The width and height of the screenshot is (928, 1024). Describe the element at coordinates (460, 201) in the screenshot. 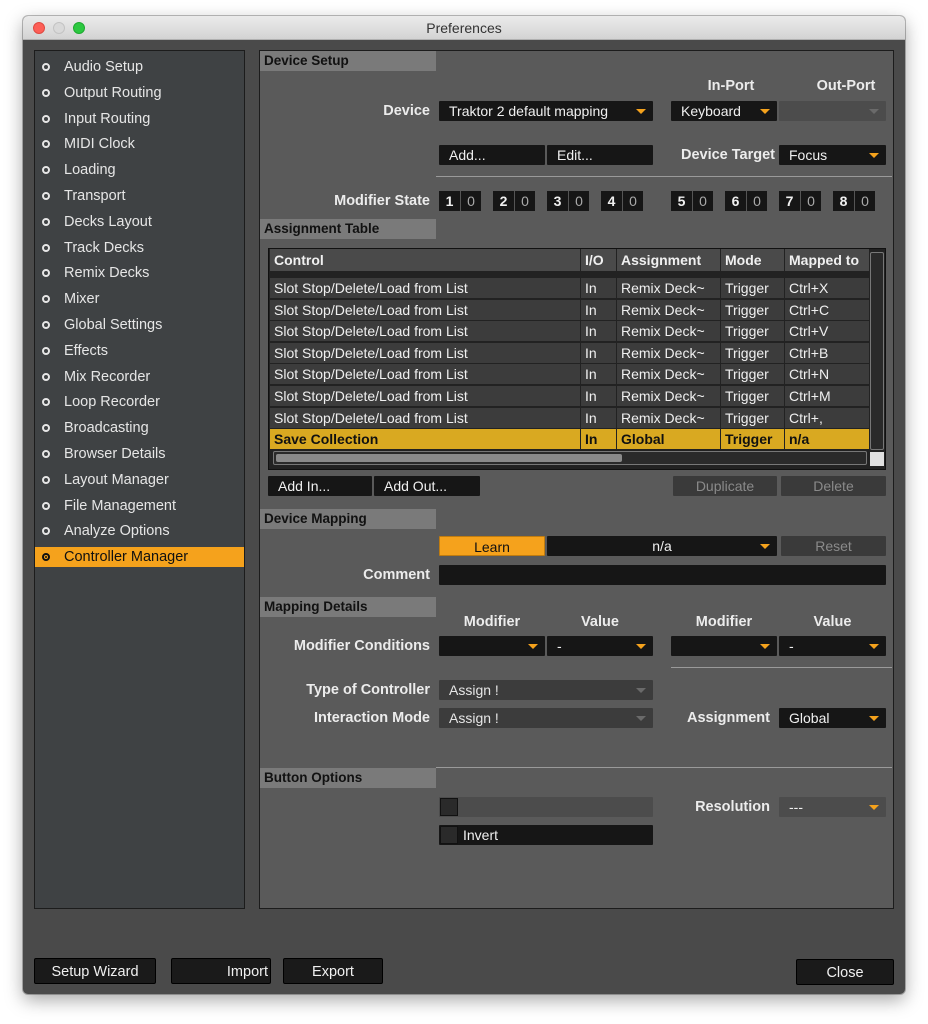

I see `modifier-1-state: 10` at that location.